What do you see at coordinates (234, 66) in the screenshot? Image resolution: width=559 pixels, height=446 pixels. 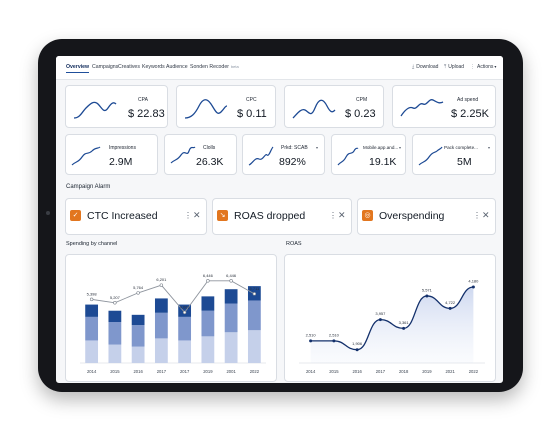 I see `beta-badge: beta` at bounding box center [234, 66].